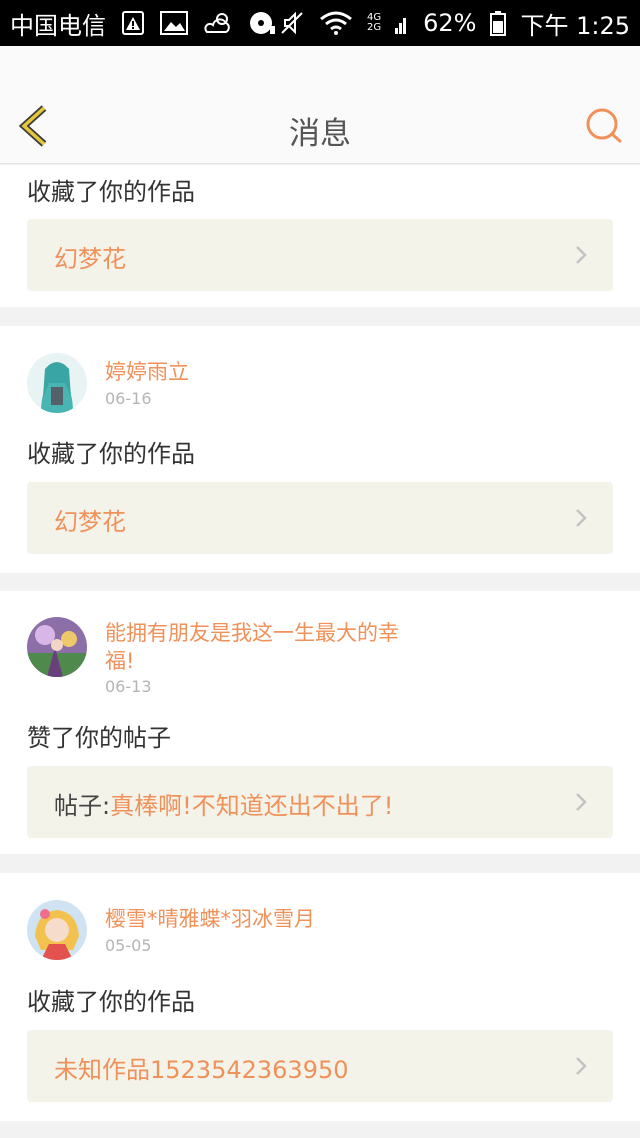 The image size is (640, 1138). I want to click on wifi-icon, so click(336, 23).